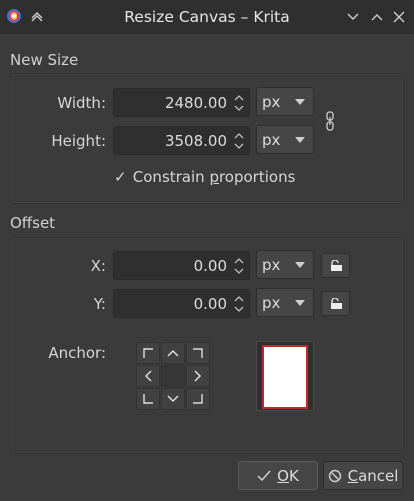 This screenshot has width=414, height=501. I want to click on anchor-grid, so click(173, 377).